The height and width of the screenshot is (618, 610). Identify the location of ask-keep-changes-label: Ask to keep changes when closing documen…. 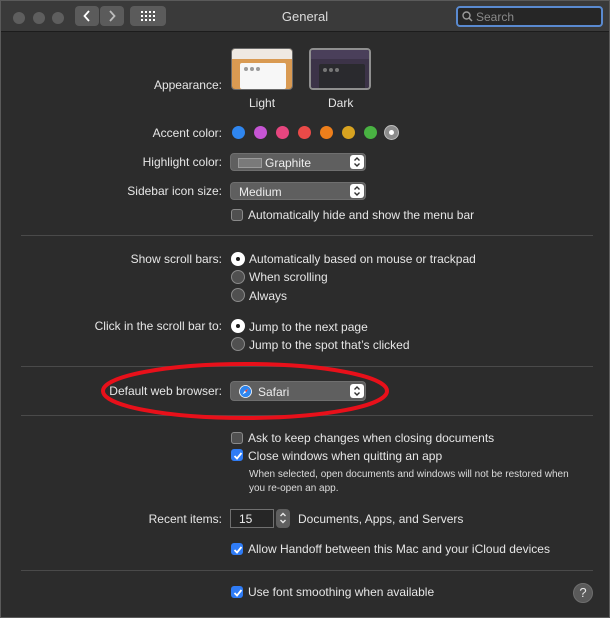
(371, 438).